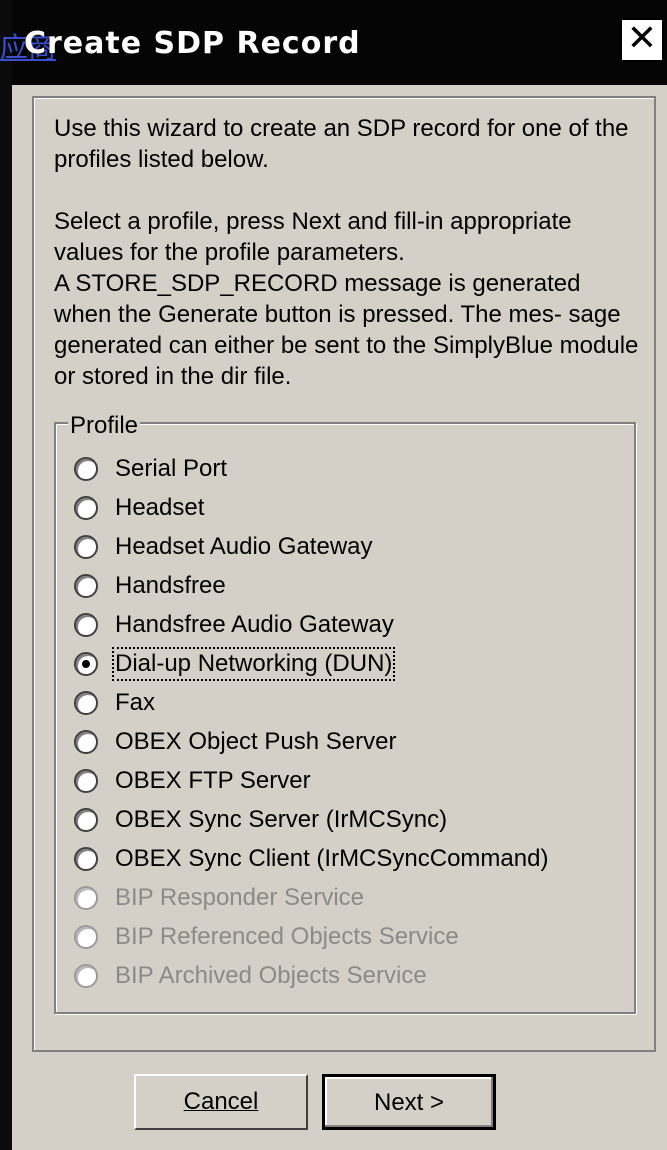 The width and height of the screenshot is (667, 1150). I want to click on profile-option-label: BIP Responder Service, so click(240, 897).